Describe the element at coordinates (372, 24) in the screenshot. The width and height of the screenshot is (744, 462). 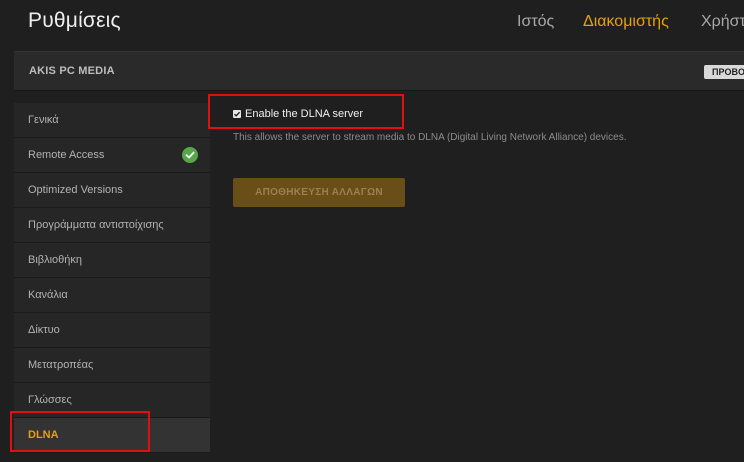
I see `top-header: Ρυθμίσεις Ιστός Διακομιστής Χρήστ` at that location.